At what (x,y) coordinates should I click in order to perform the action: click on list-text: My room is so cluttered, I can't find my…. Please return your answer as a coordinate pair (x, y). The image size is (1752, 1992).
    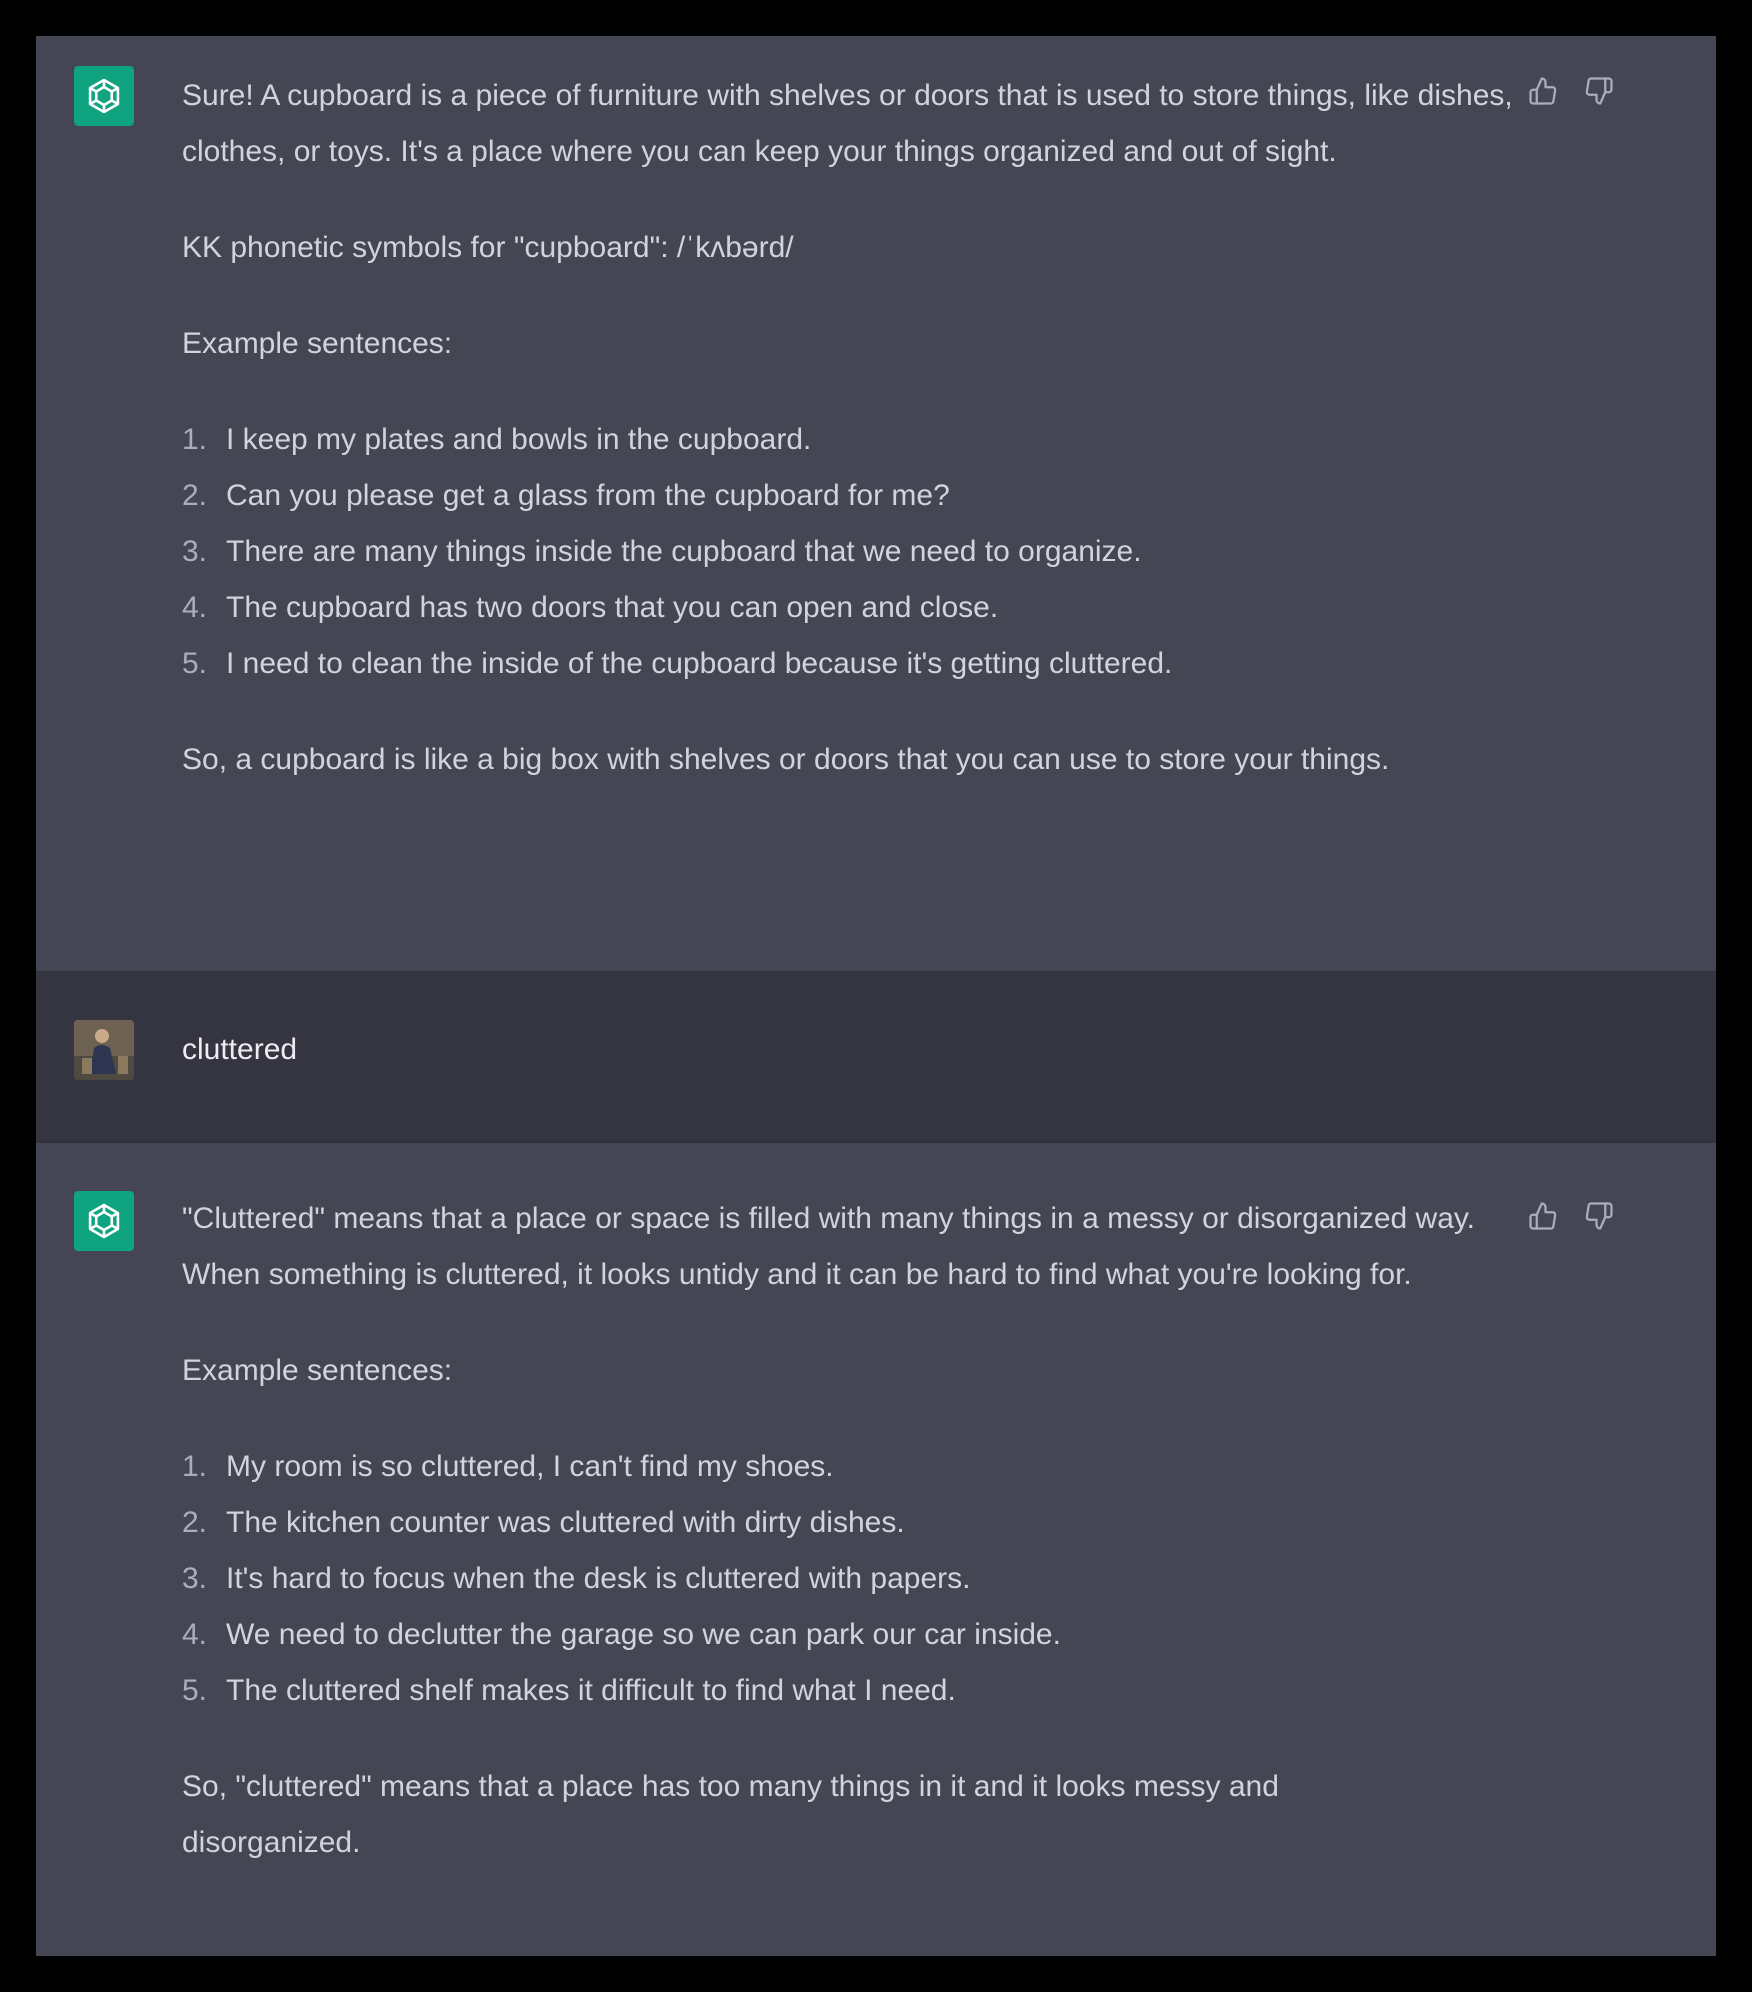
    Looking at the image, I should click on (530, 1466).